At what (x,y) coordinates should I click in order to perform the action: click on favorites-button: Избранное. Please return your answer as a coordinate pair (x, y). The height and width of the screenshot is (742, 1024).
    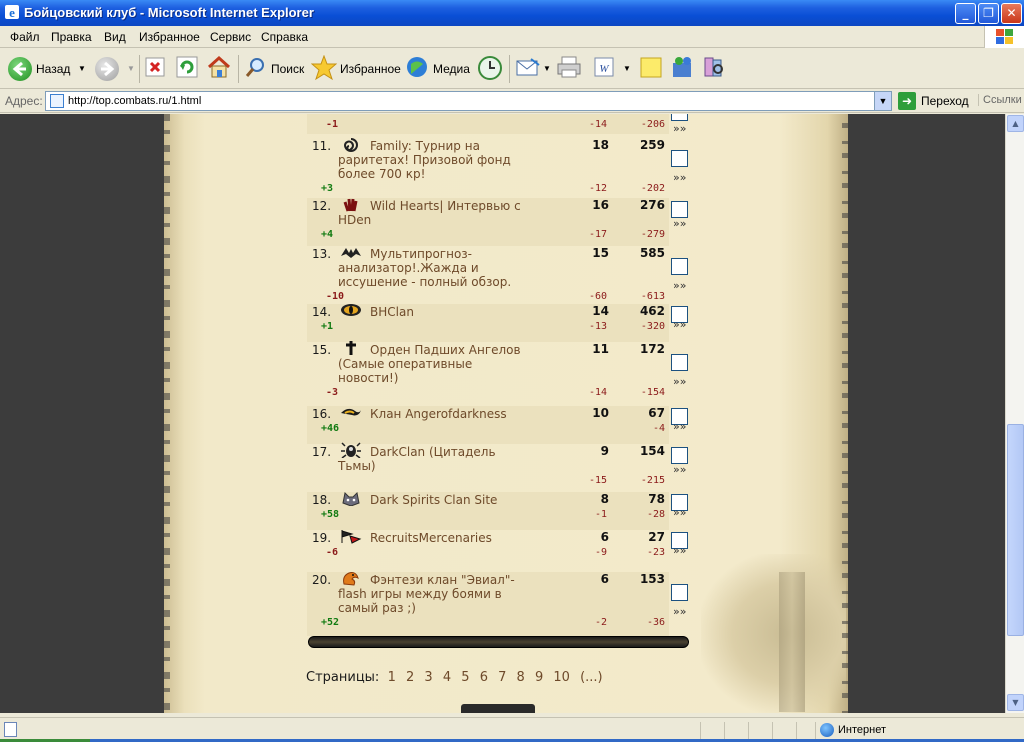
    Looking at the image, I should click on (355, 68).